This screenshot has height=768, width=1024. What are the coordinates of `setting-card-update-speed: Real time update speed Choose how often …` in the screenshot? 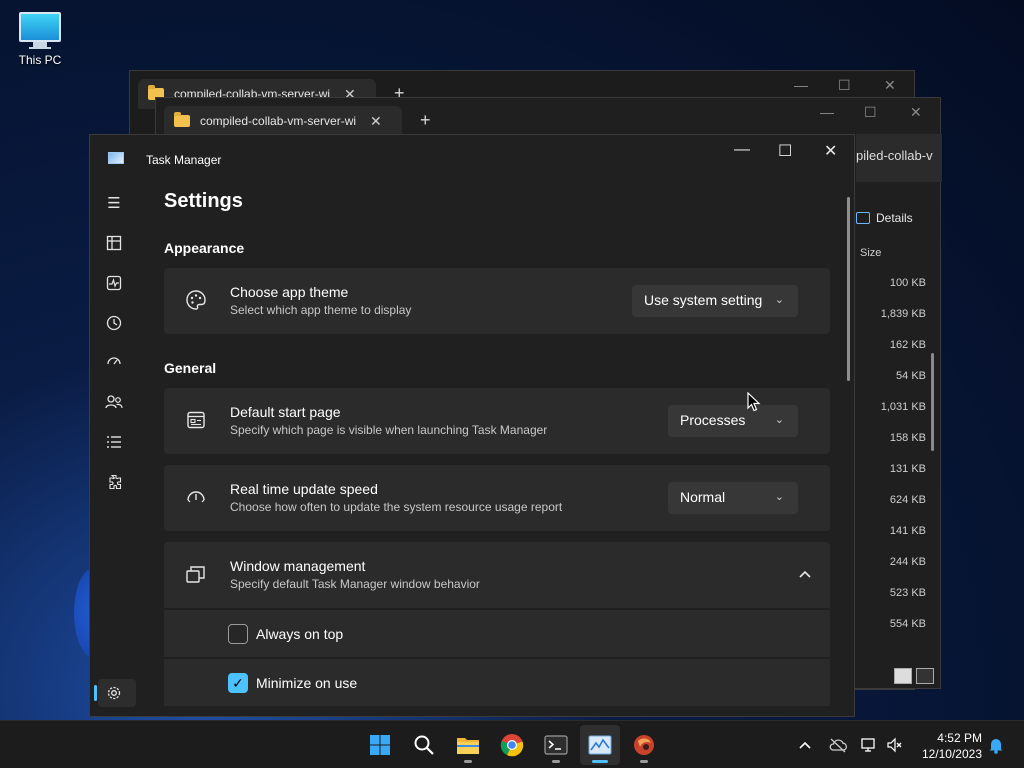 It's located at (497, 498).